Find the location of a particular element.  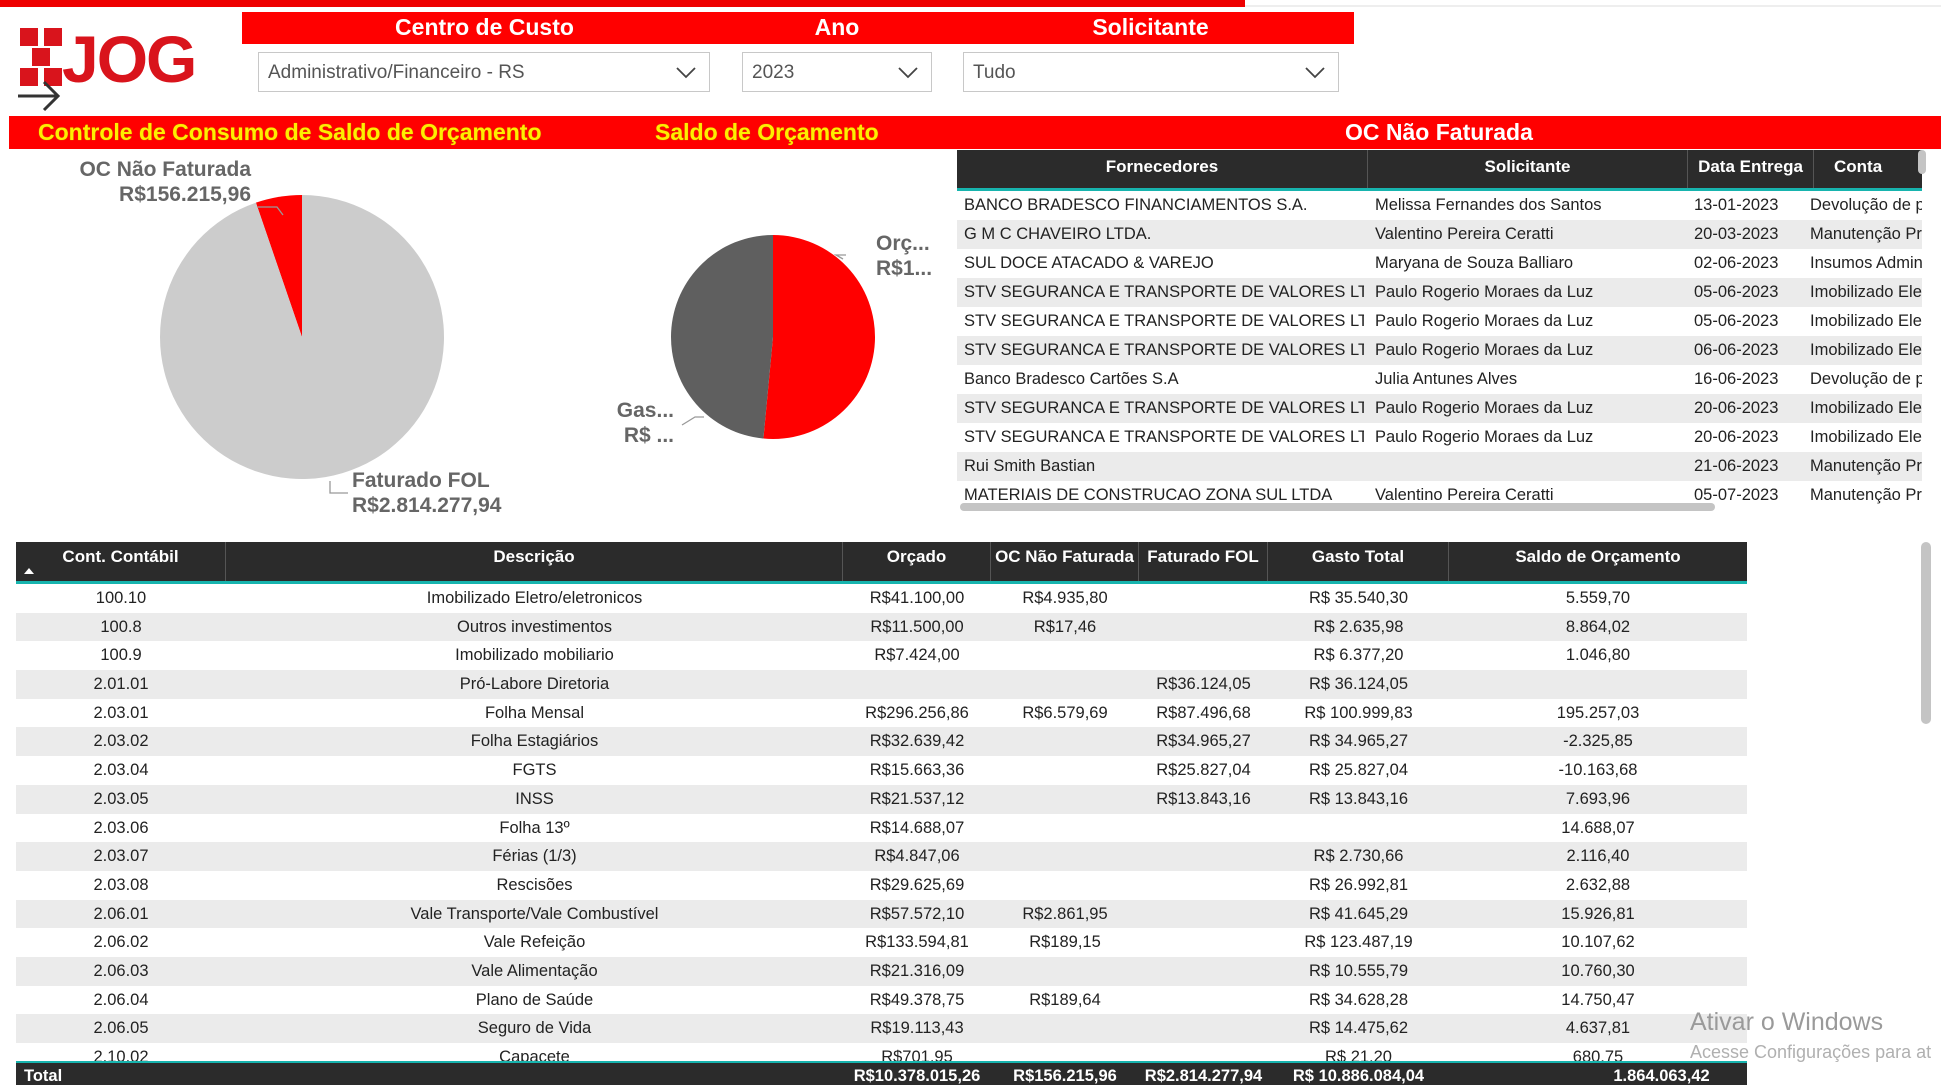

oc-cell-conta: Manutenção Pr is located at coordinates (1866, 495).